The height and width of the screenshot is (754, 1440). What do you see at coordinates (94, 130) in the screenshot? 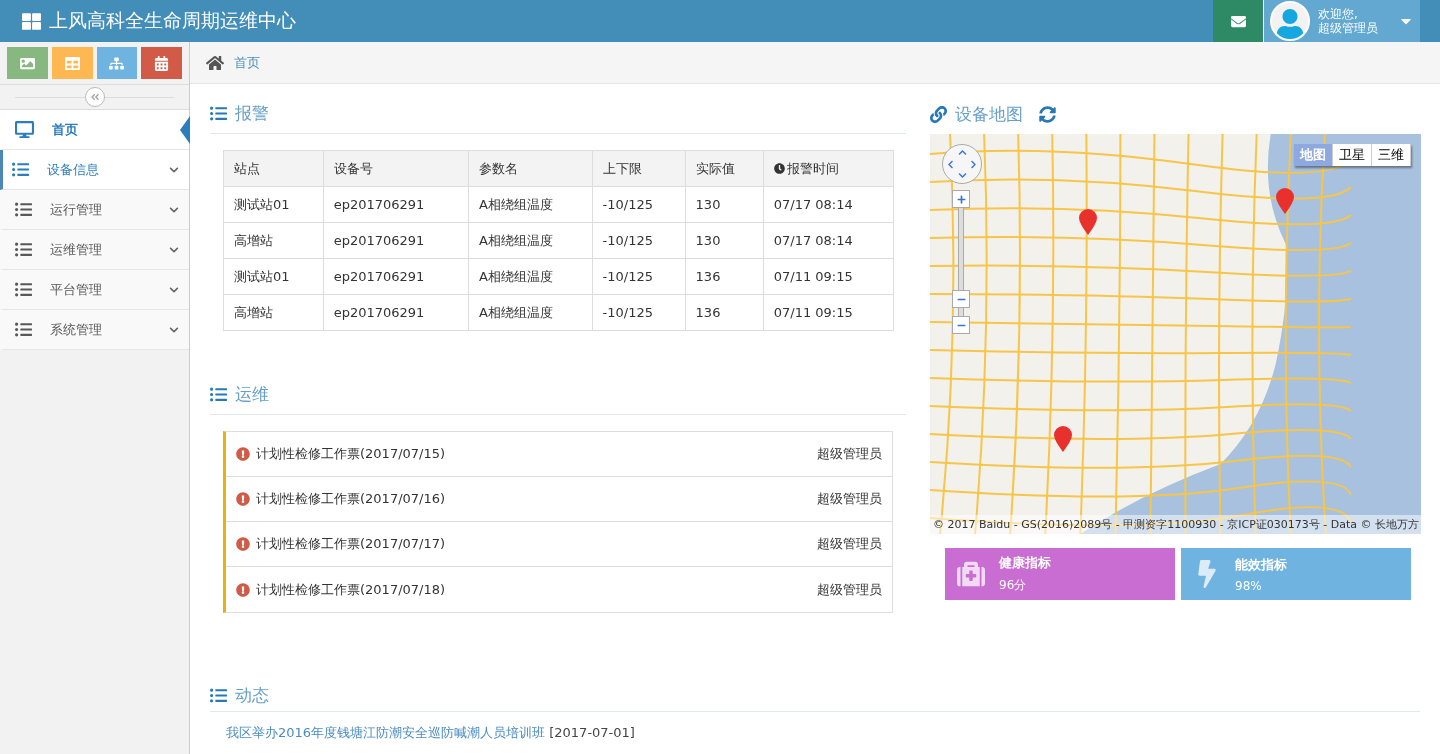
I see `sidebar-item: 首页` at bounding box center [94, 130].